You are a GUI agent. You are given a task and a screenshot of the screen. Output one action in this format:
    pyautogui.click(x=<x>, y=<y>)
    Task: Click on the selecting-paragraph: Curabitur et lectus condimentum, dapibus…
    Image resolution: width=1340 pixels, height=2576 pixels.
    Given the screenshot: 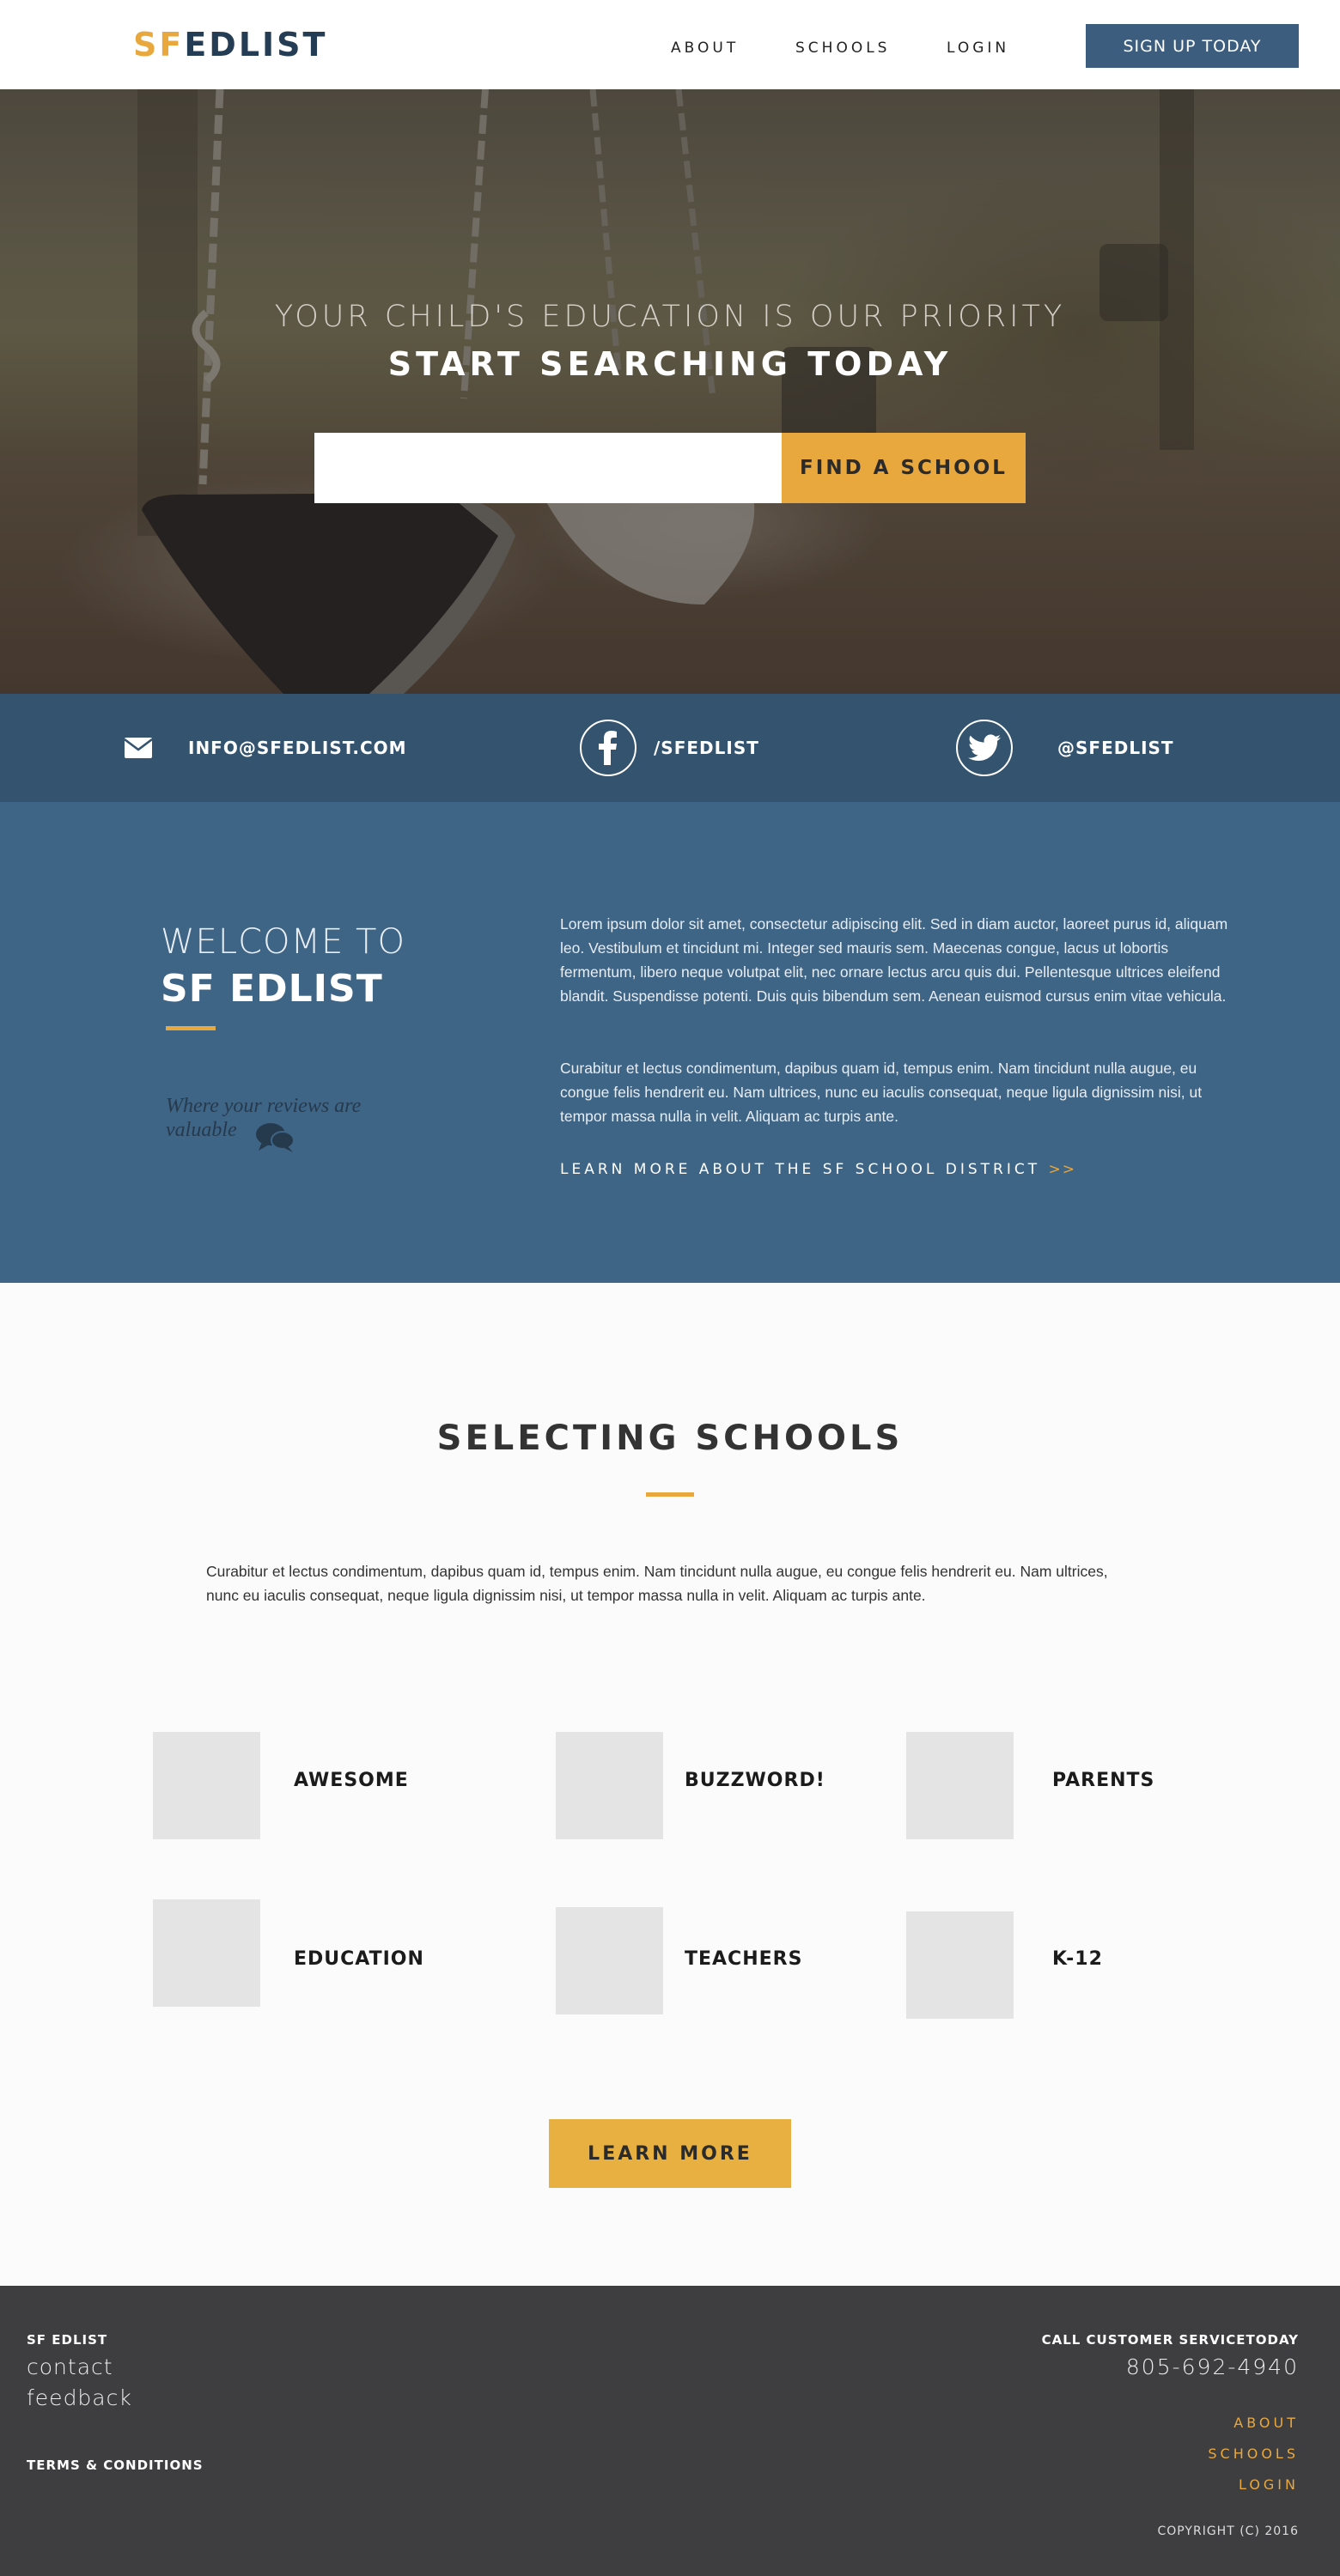 What is the action you would take?
    pyautogui.click(x=657, y=1583)
    